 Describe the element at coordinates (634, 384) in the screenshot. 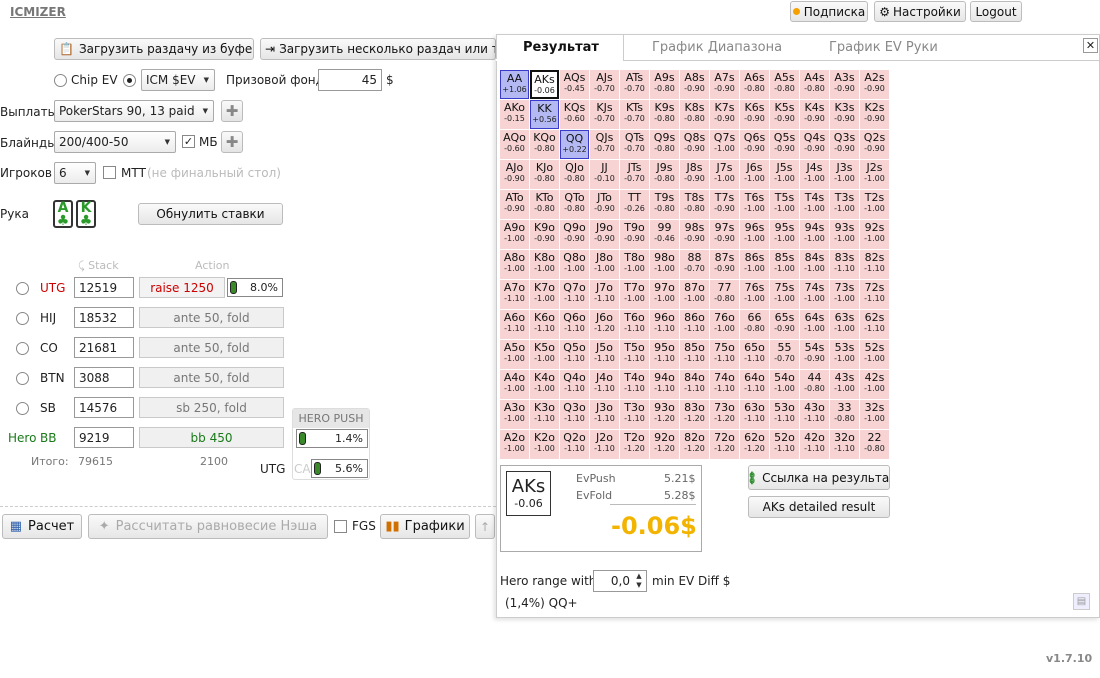

I see `hand-cell: T4o -1.10` at that location.